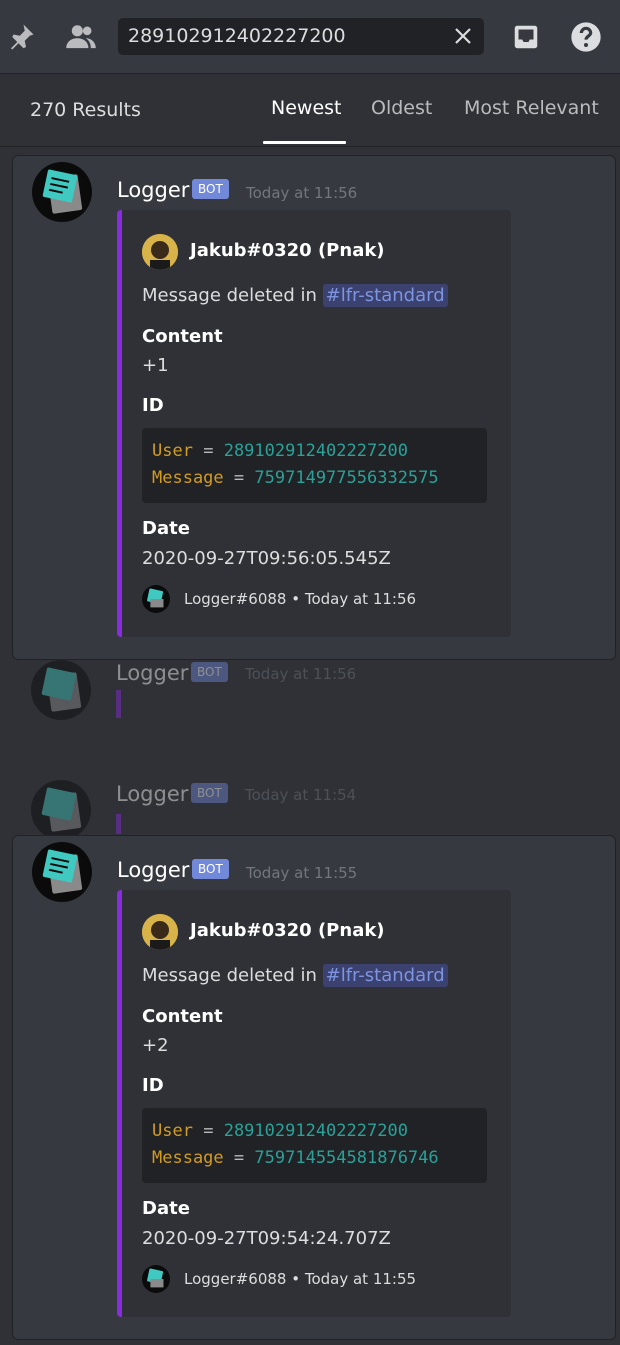 The height and width of the screenshot is (1345, 620). What do you see at coordinates (21, 37) in the screenshot?
I see `pin-icon` at bounding box center [21, 37].